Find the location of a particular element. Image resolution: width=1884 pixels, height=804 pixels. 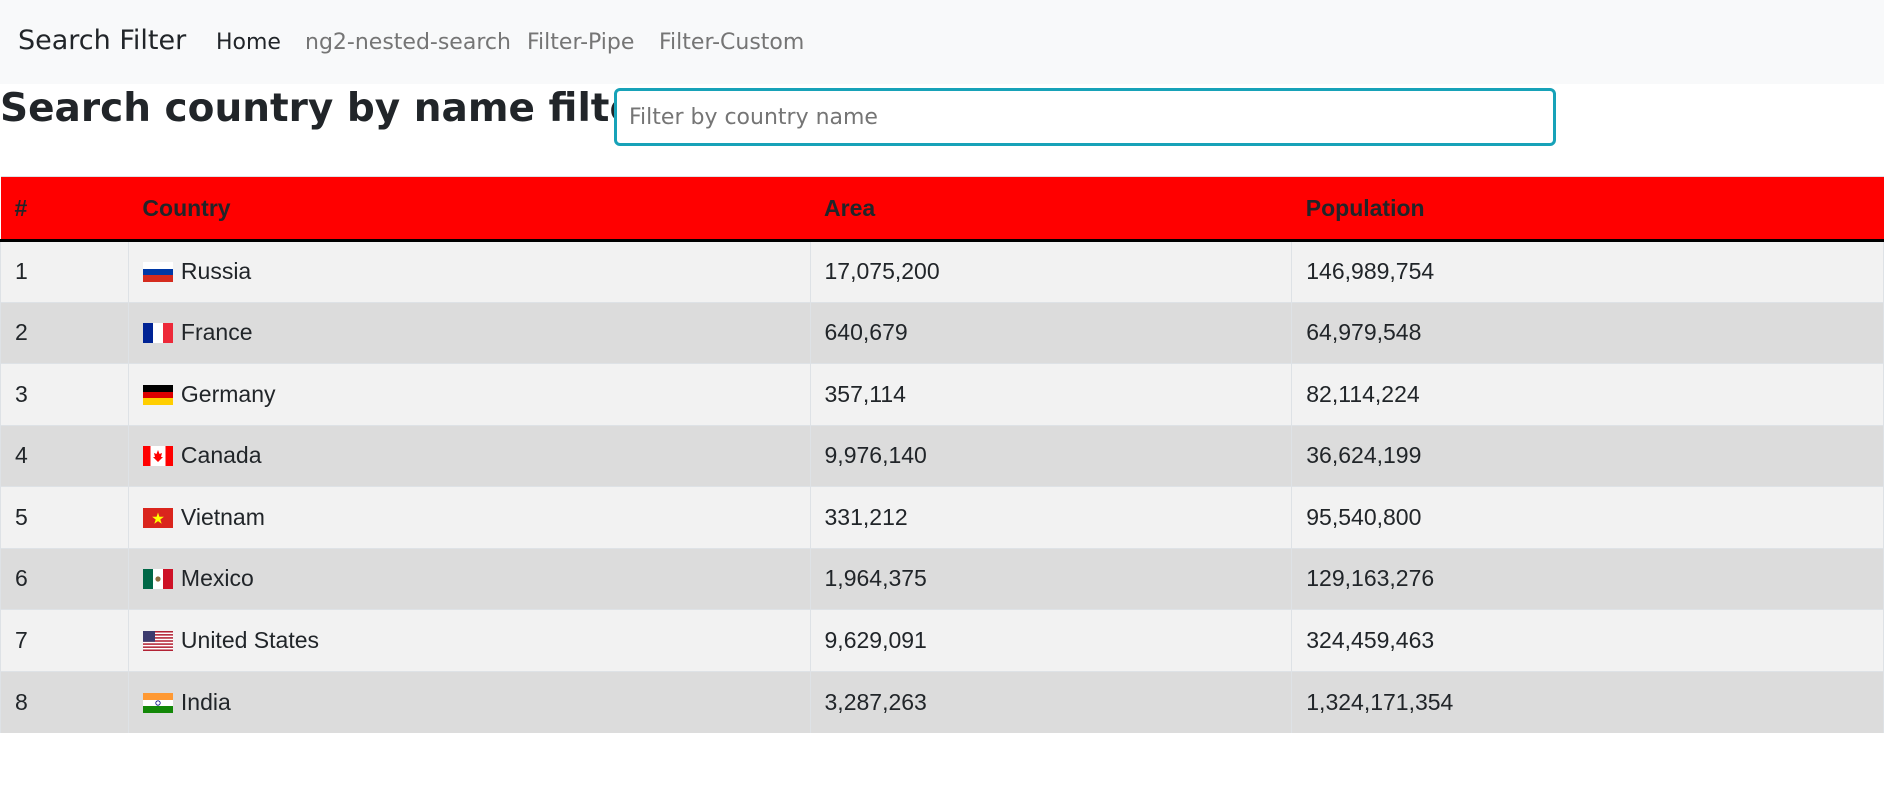

table-row: 7 United States 9,629,091 324,459,463 is located at coordinates (942, 640).